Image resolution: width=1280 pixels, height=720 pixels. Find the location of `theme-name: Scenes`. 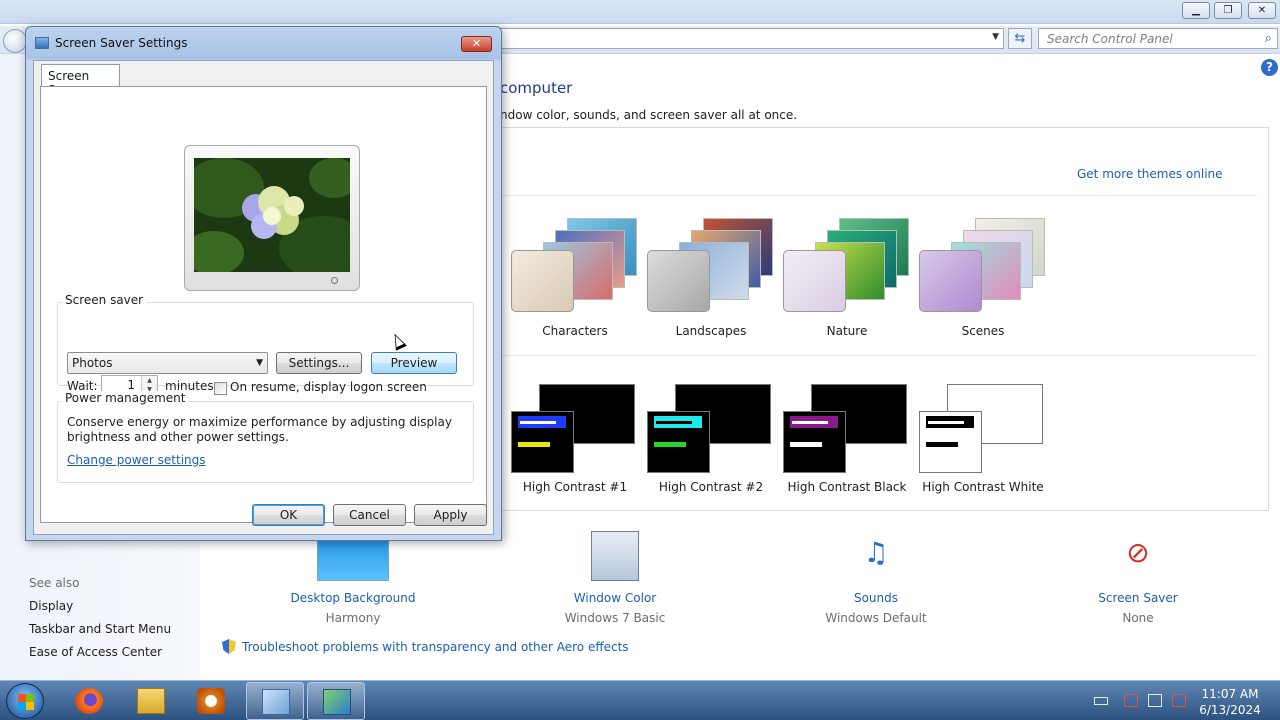

theme-name: Scenes is located at coordinates (983, 331).